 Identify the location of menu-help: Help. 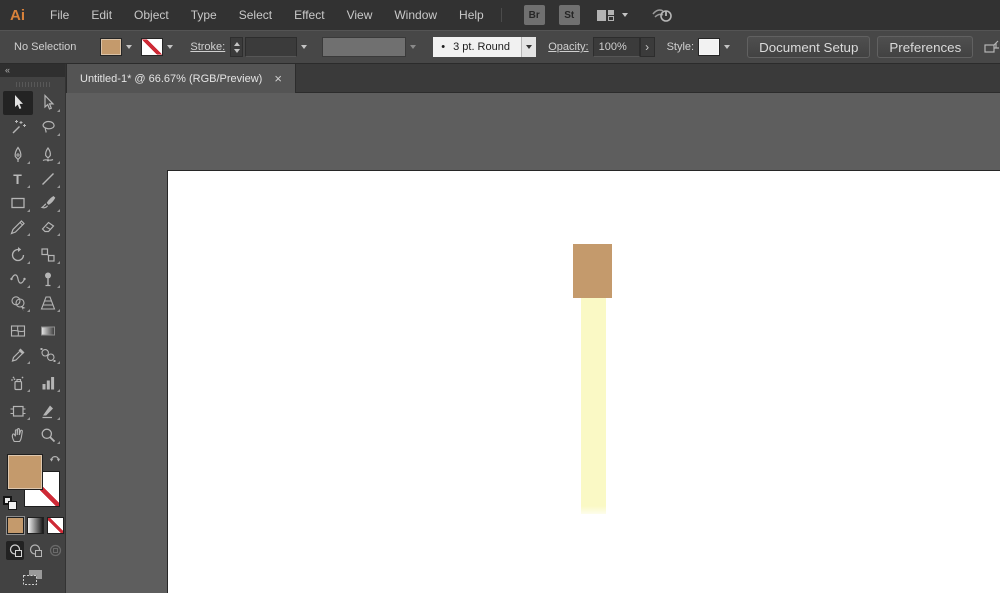
(471, 15).